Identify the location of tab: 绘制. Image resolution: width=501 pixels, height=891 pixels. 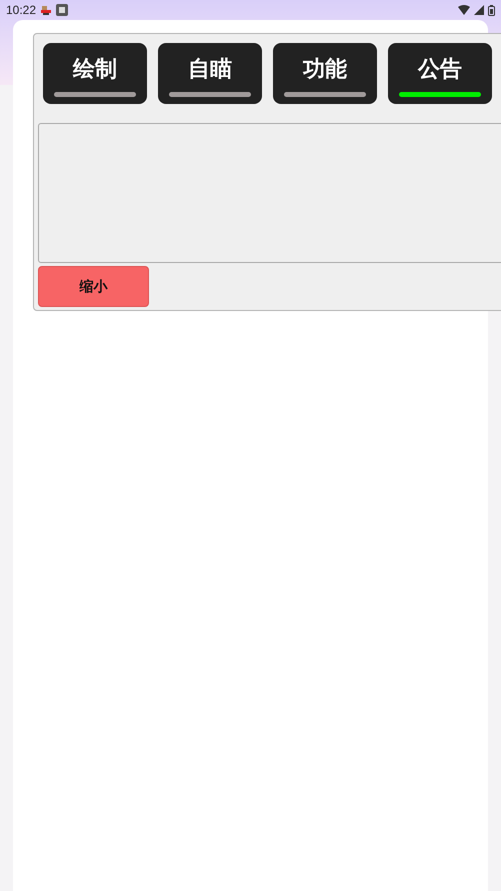
(95, 73).